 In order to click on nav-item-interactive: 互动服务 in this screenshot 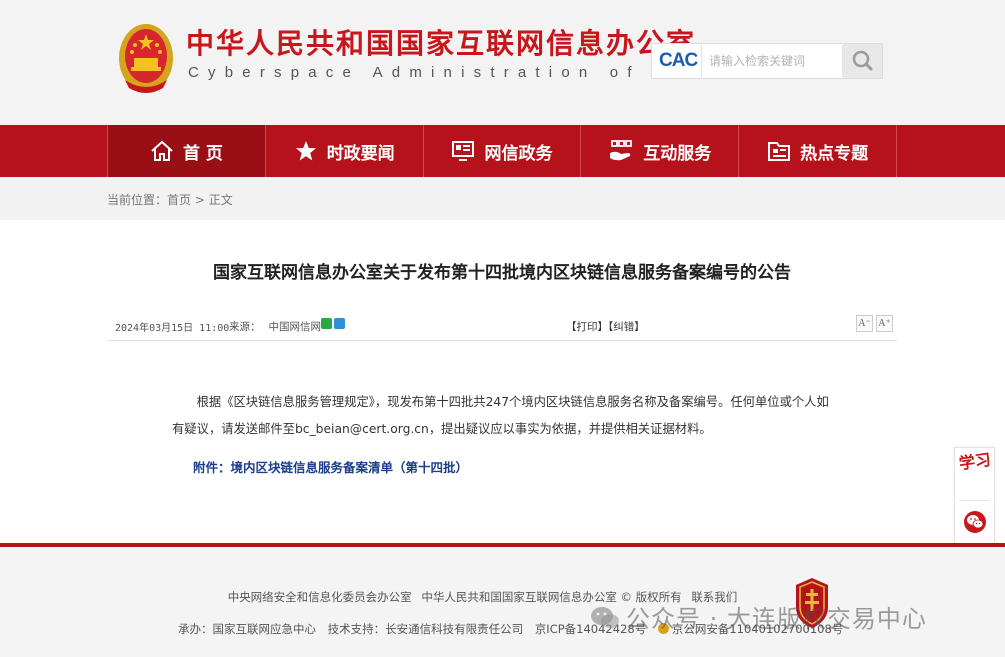, I will do `click(660, 151)`.